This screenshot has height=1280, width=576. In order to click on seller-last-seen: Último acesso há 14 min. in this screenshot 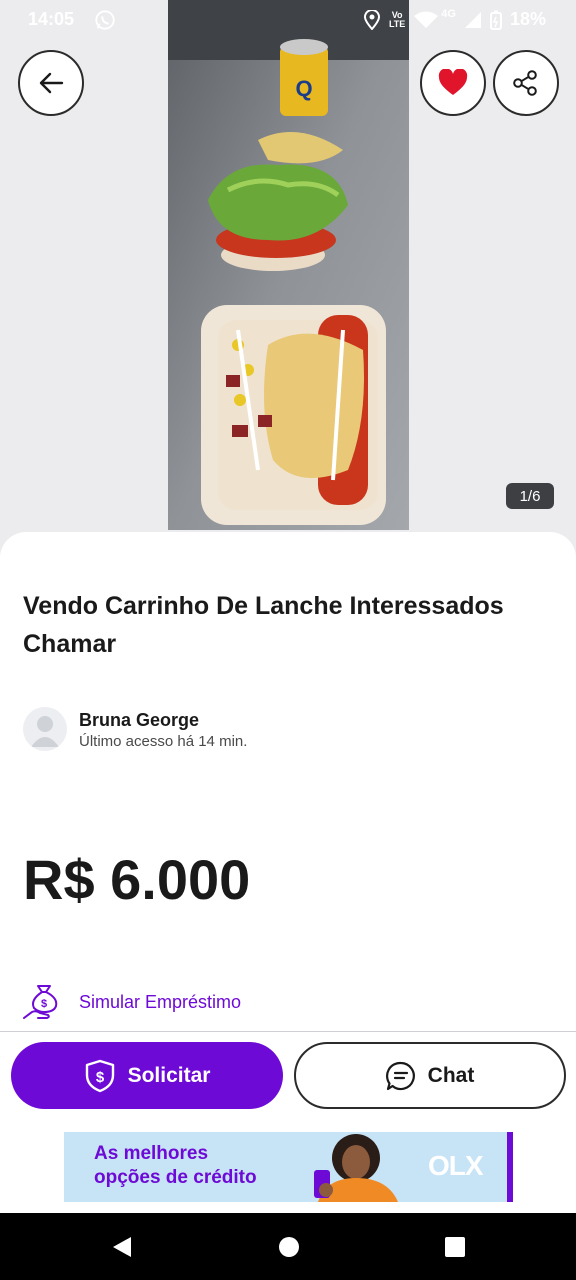, I will do `click(163, 741)`.